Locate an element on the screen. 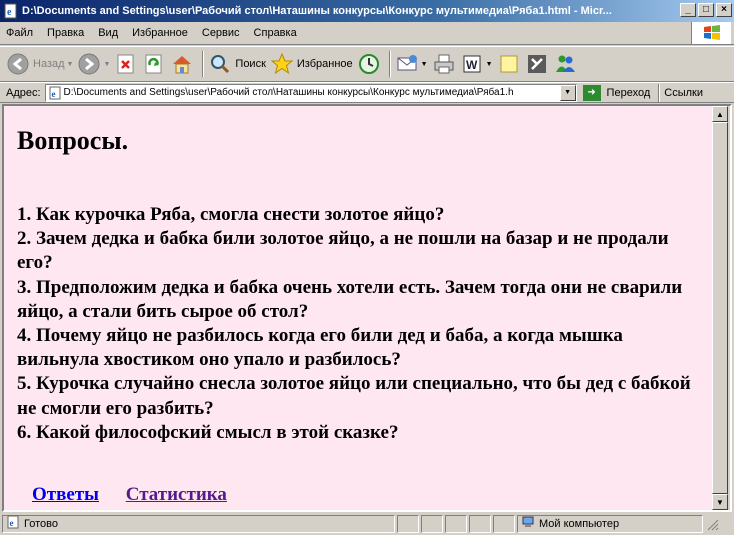 The image size is (734, 535). search-button: Поиск is located at coordinates (237, 64).